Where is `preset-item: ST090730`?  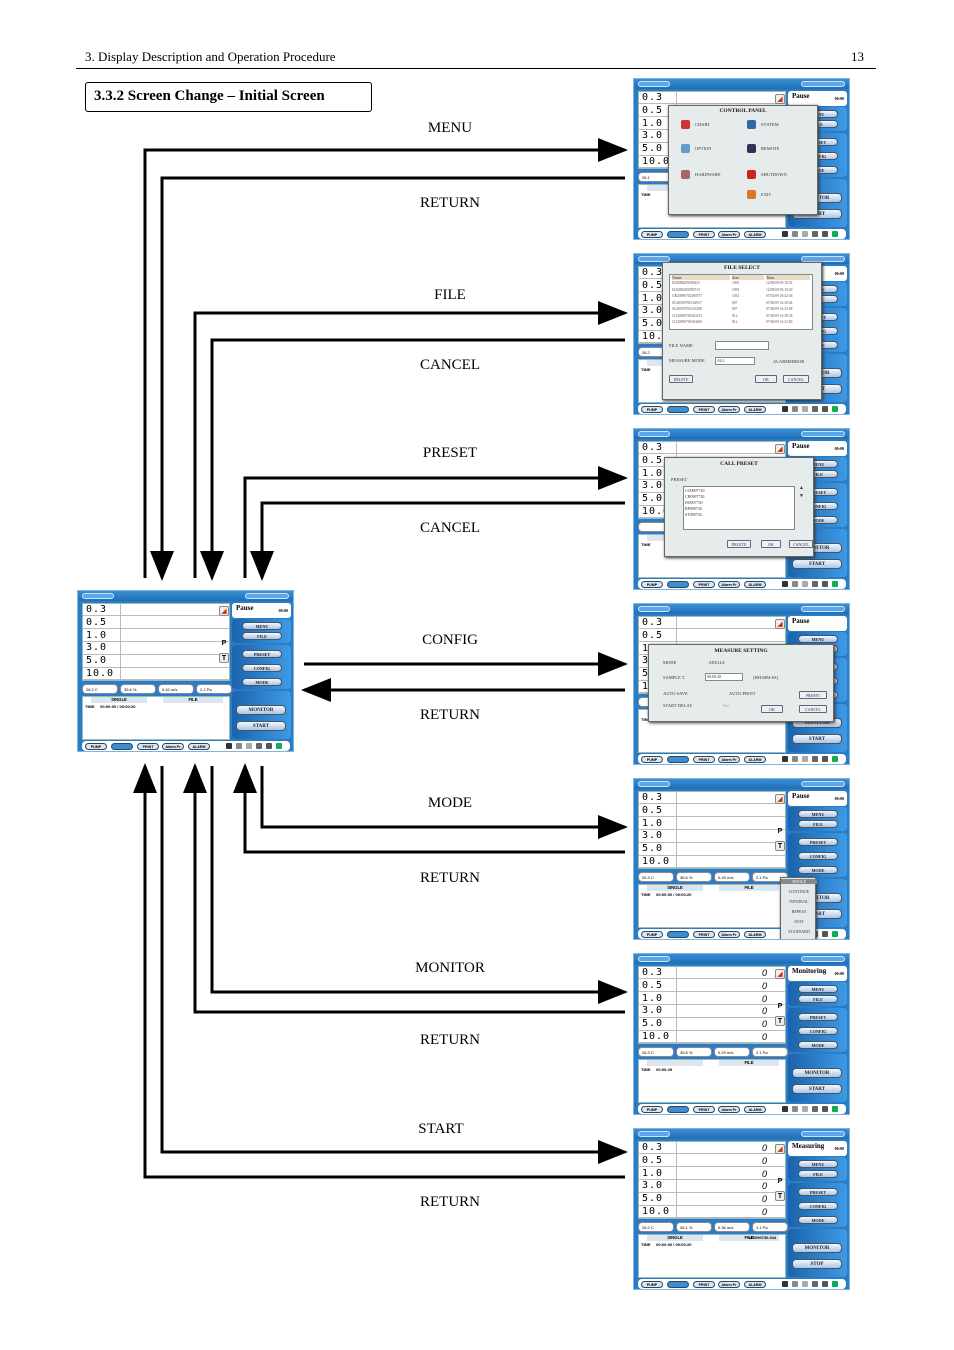
preset-item: ST090730 is located at coordinates (693, 514).